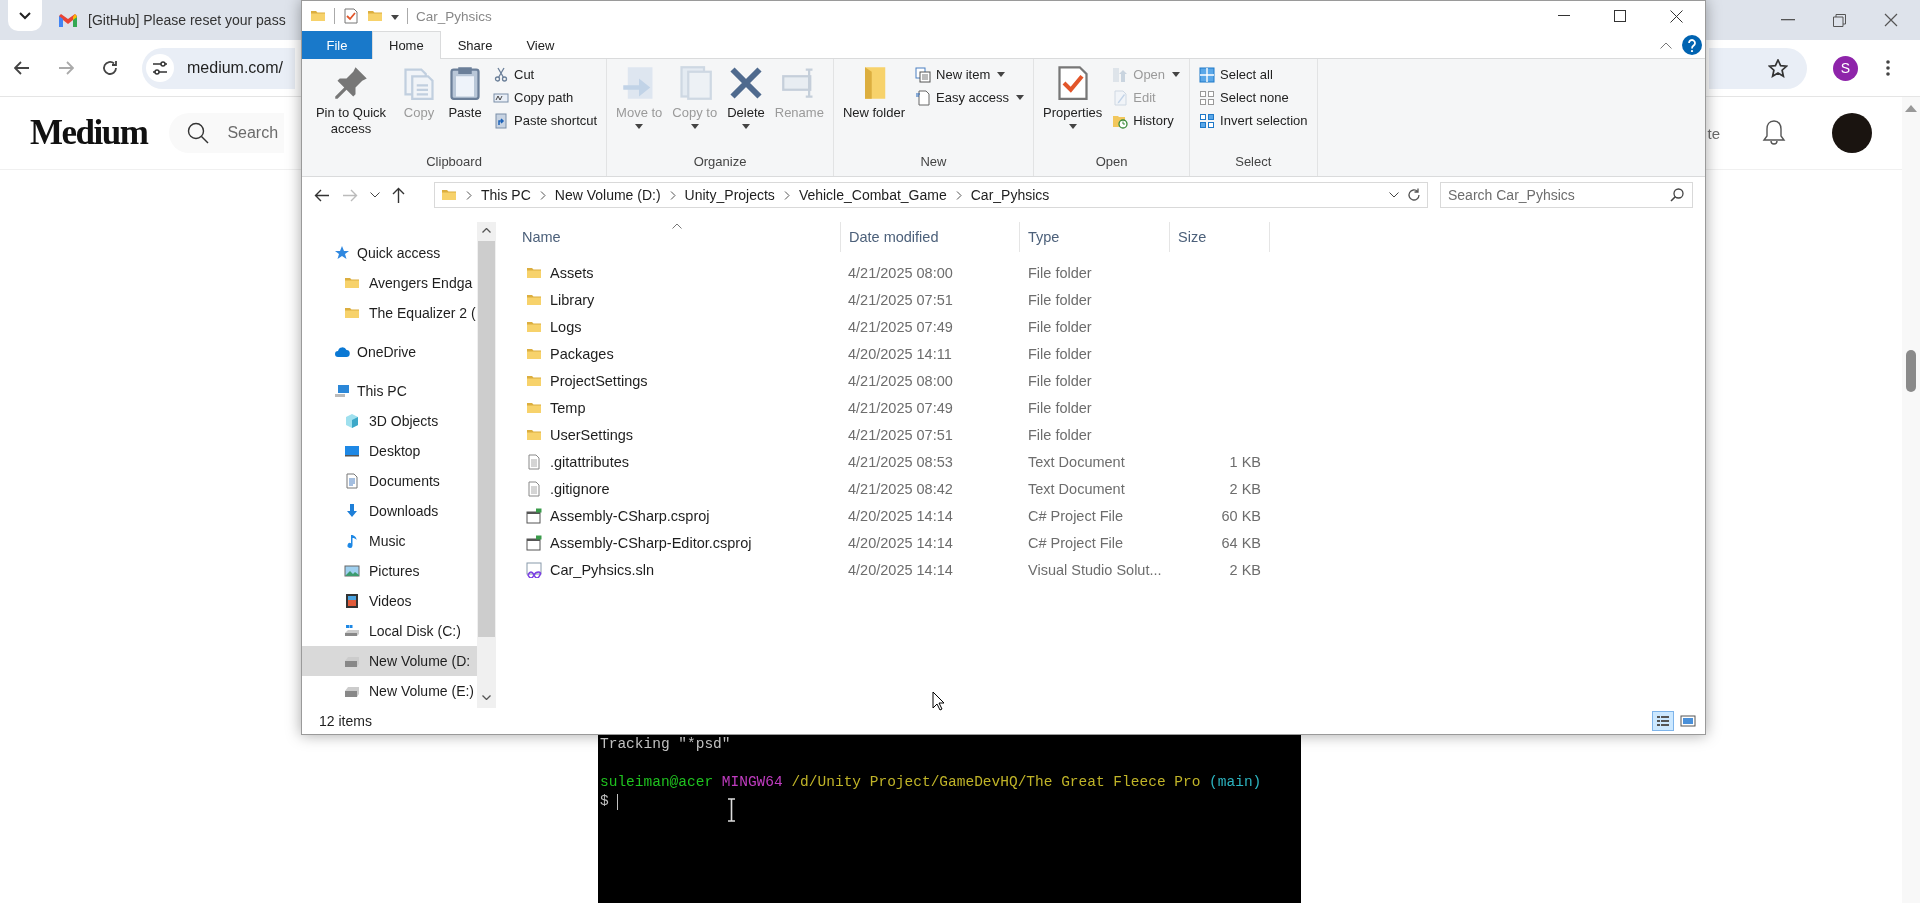  Describe the element at coordinates (1073, 97) in the screenshot. I see `ribbon-button: Properties` at that location.